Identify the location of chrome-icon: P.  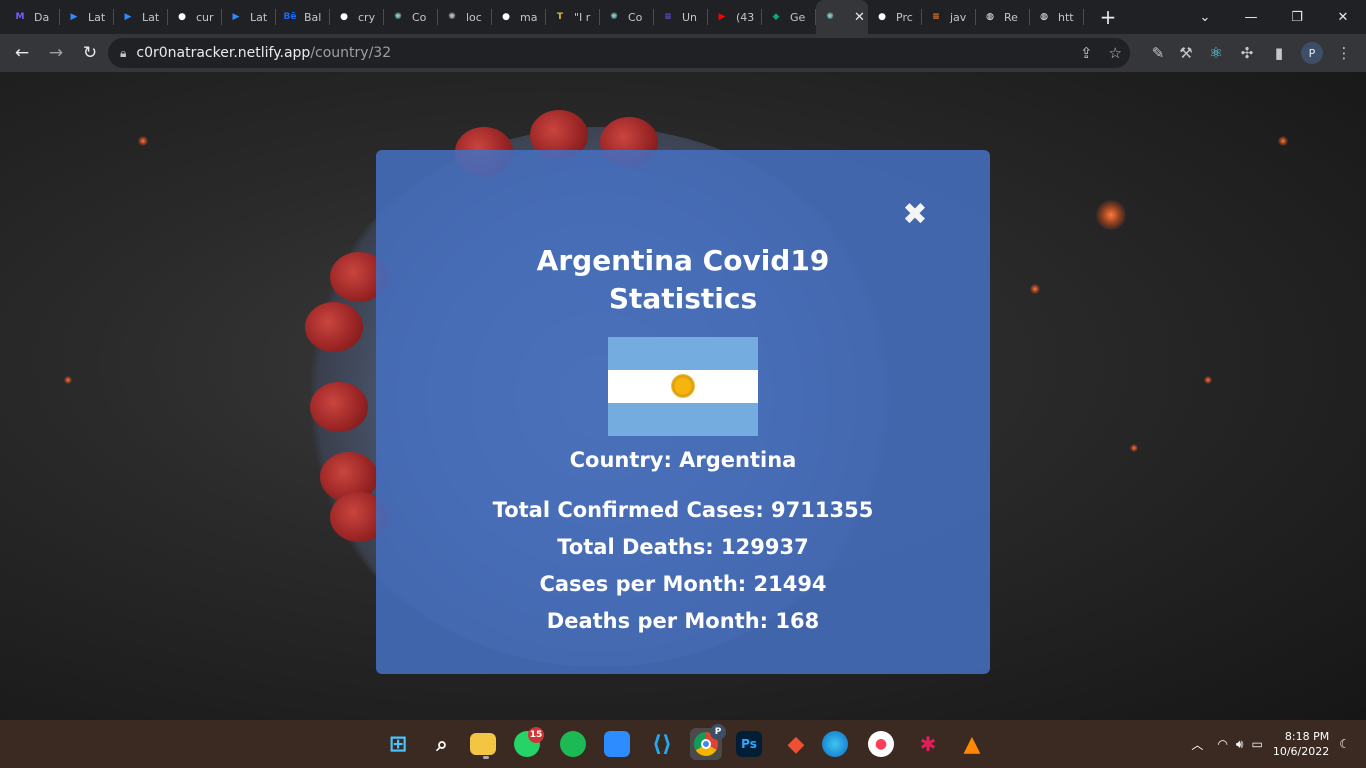
(708, 742).